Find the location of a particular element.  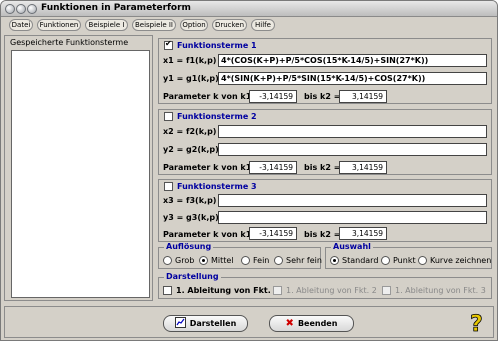

derivative-3-option: 1. Ableitung von Fkt. 3 is located at coordinates (434, 290).